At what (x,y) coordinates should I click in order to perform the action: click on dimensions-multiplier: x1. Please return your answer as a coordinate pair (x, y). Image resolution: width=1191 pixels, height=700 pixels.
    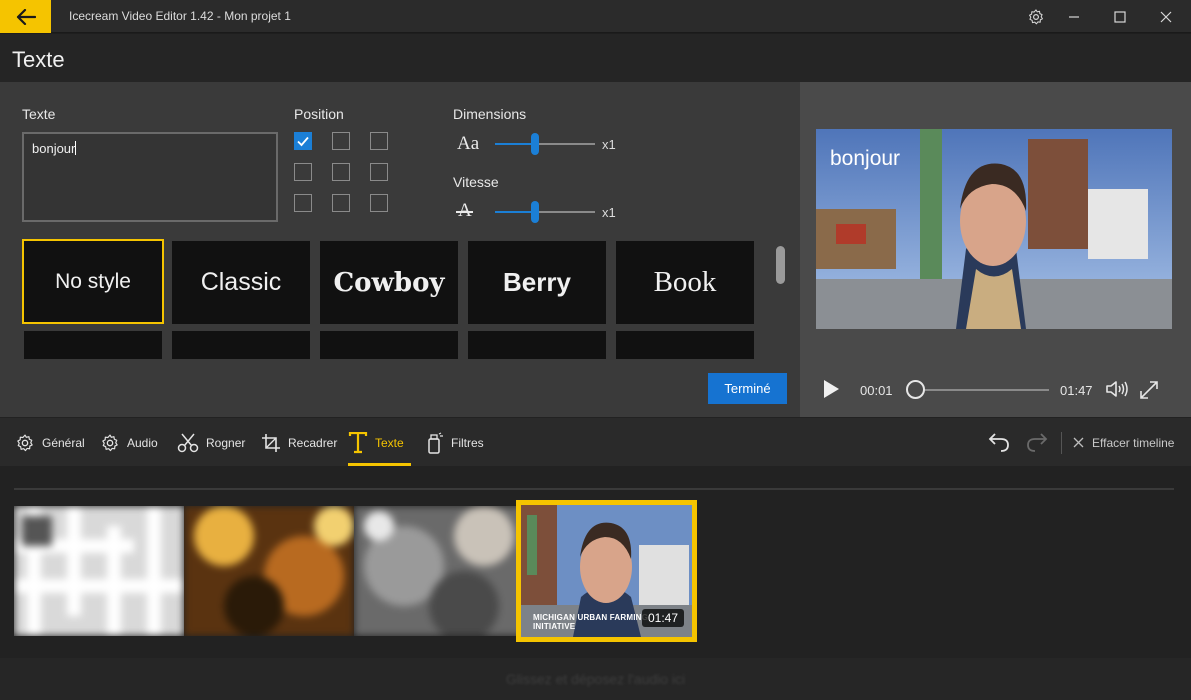
    Looking at the image, I should click on (609, 144).